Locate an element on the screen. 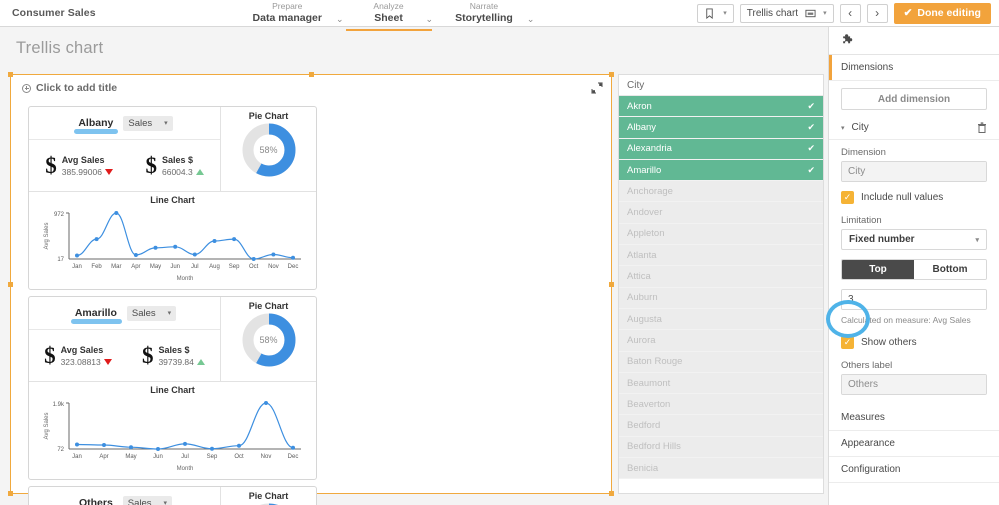 This screenshot has height=505, width=999. nav-data-manager-caret-icon: ⌄ is located at coordinates (344, 19).